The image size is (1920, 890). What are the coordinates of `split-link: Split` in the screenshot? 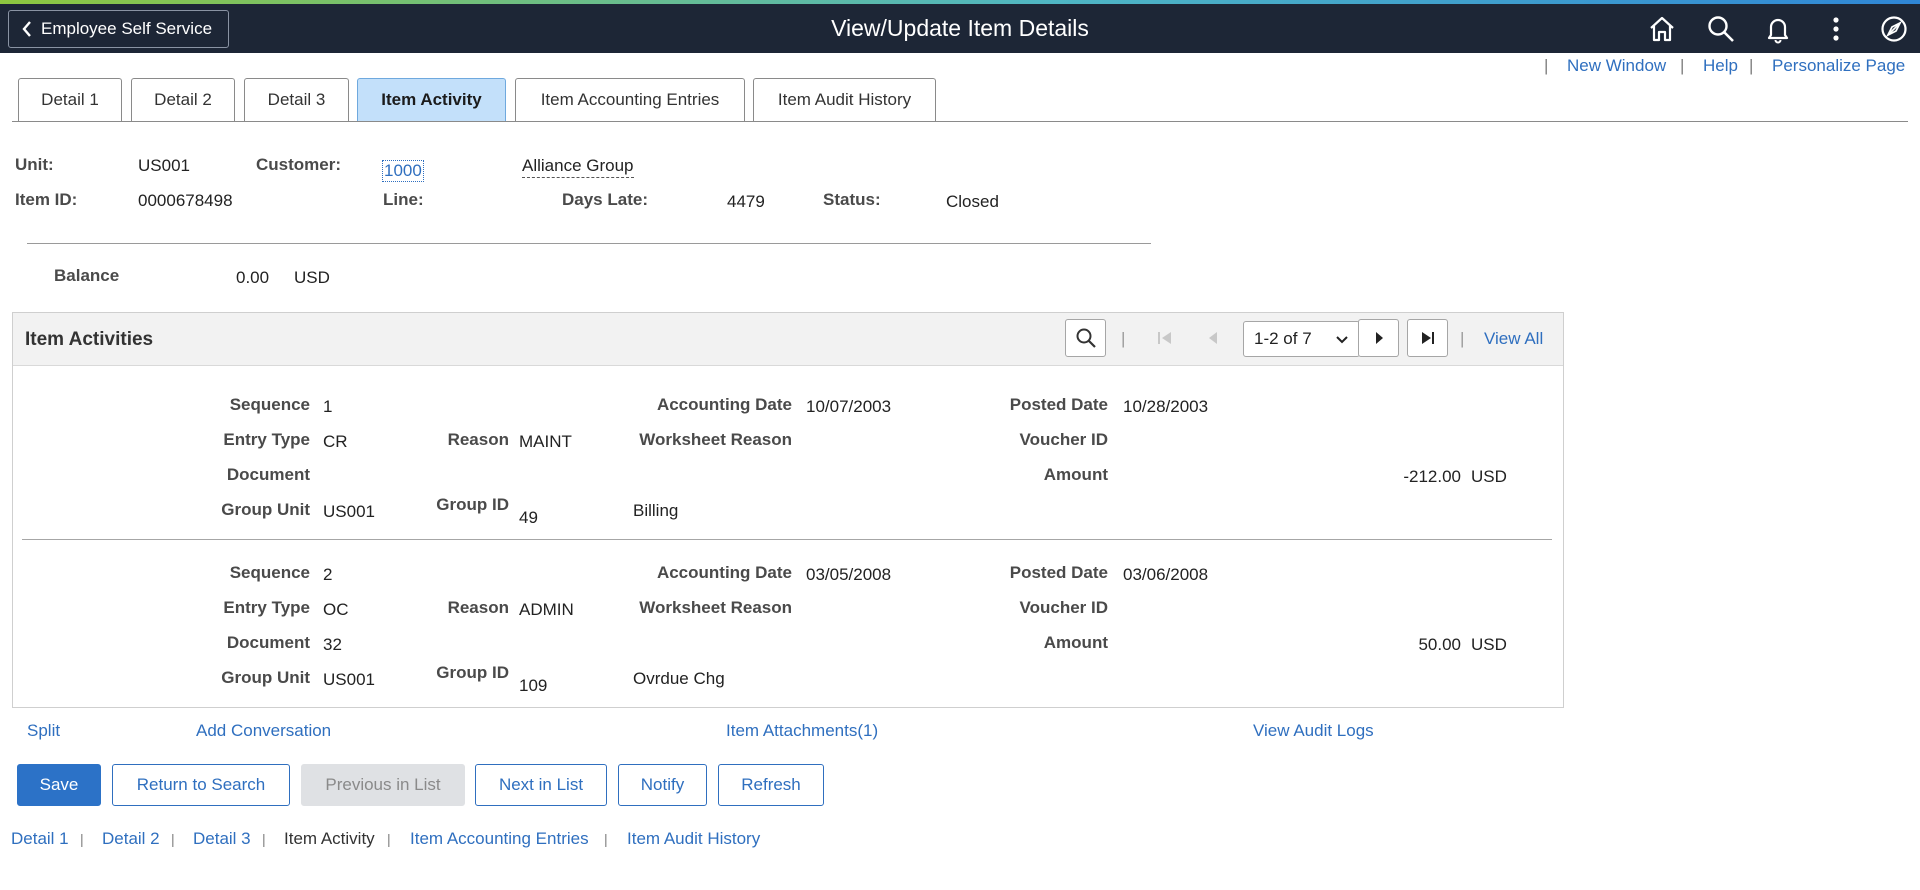 It's located at (43, 731).